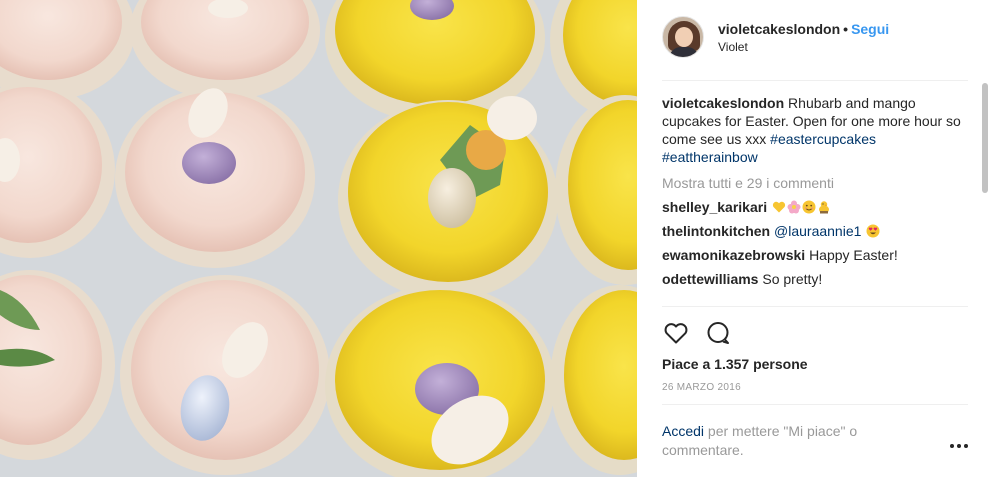 Image resolution: width=996 pixels, height=477 pixels. Describe the element at coordinates (225, 375) in the screenshot. I see `pink-cupcake` at that location.